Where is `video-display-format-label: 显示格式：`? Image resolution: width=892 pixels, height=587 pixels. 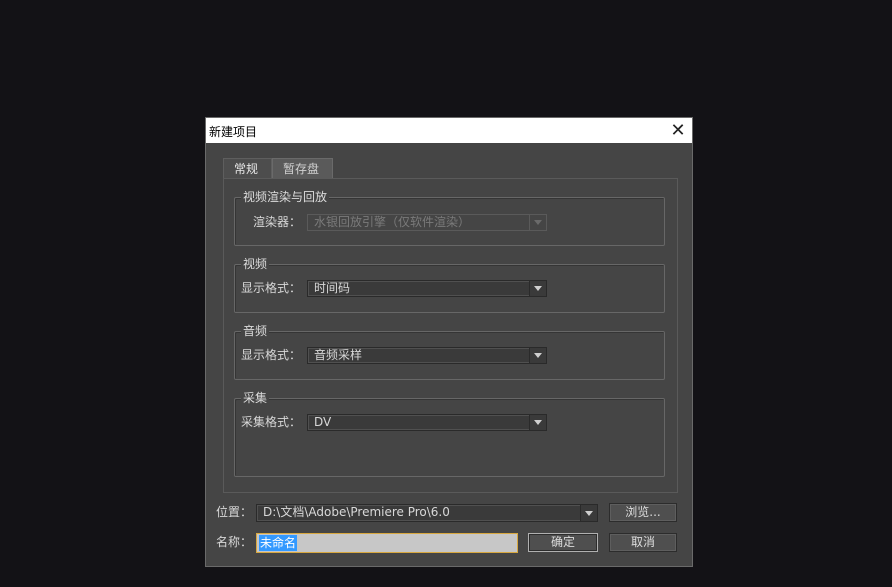 video-display-format-label: 显示格式： is located at coordinates (270, 288).